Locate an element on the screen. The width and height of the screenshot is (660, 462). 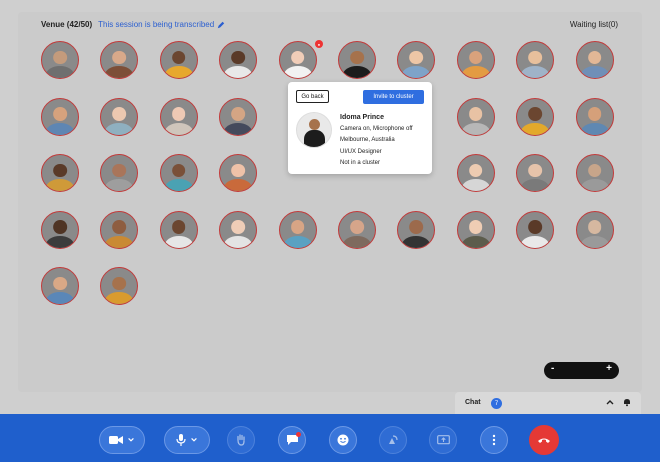
invite-to-cluster-button: Invite to cluster is located at coordinates (393, 97).